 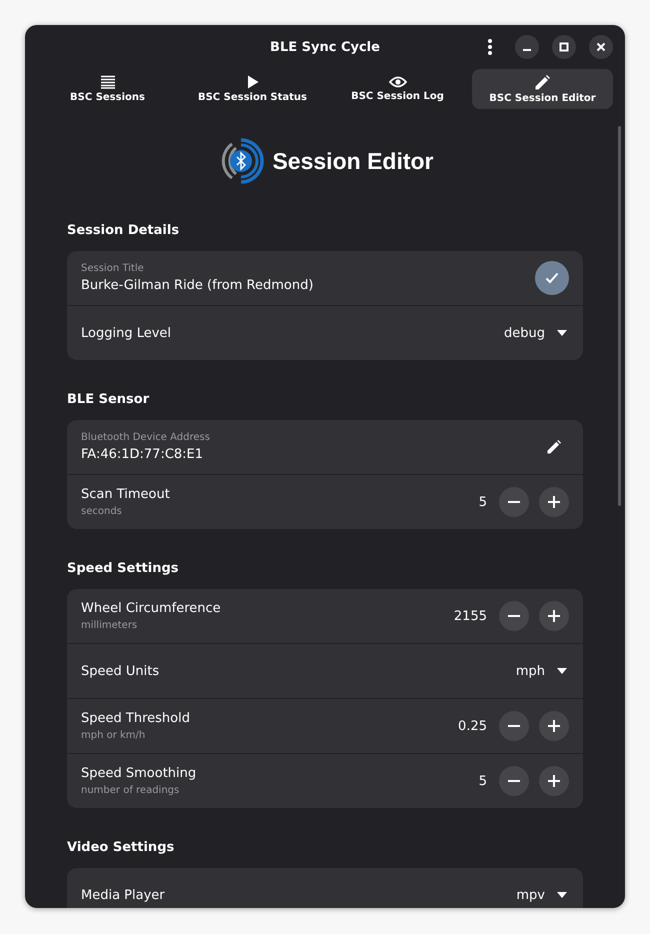 I want to click on row-label: Speed Threshold, so click(x=136, y=718).